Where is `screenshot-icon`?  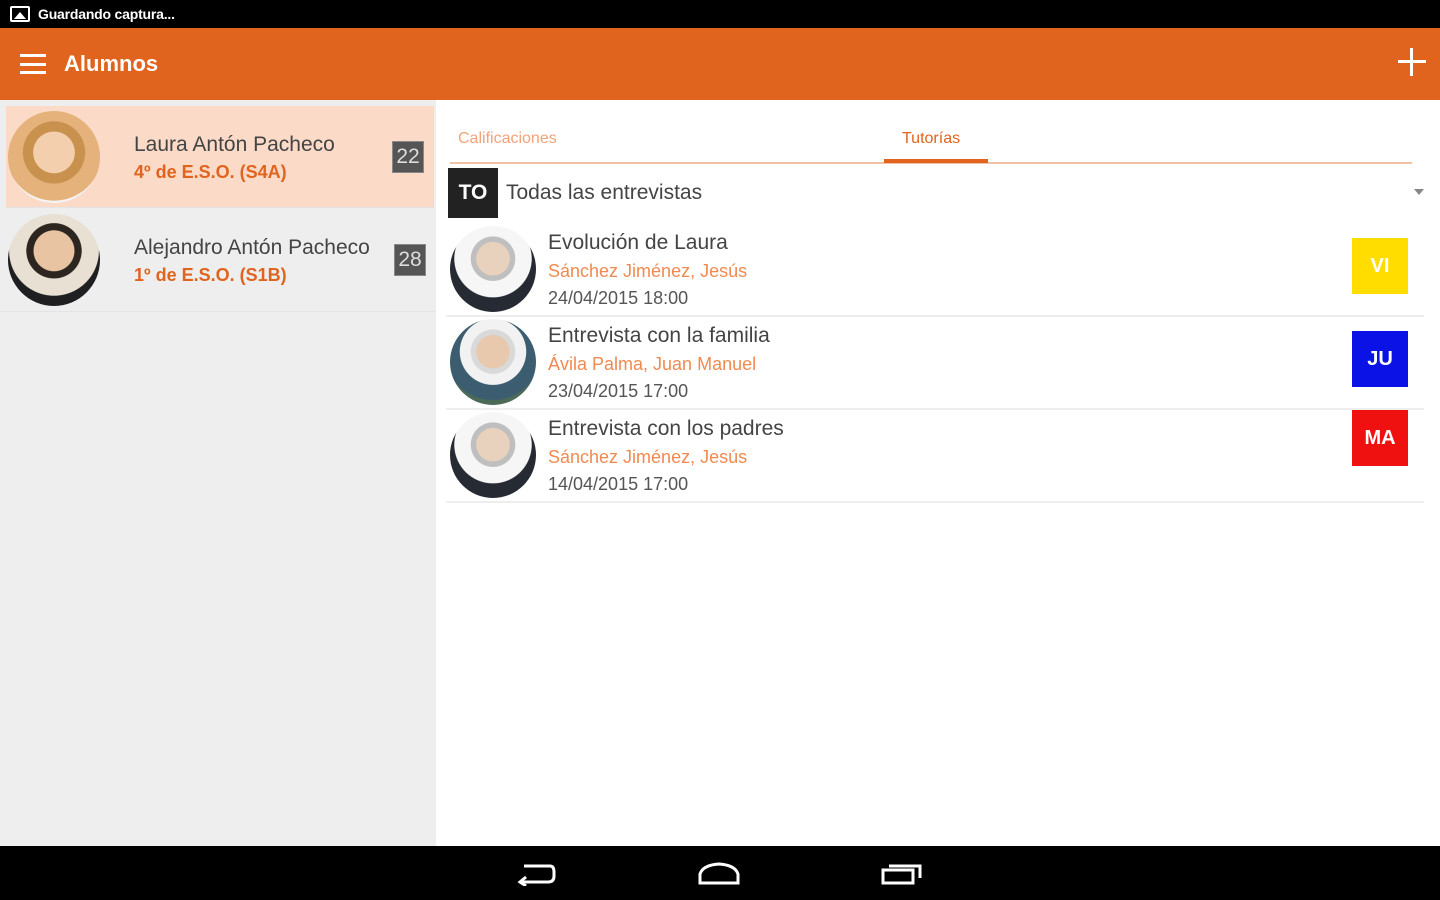
screenshot-icon is located at coordinates (20, 14).